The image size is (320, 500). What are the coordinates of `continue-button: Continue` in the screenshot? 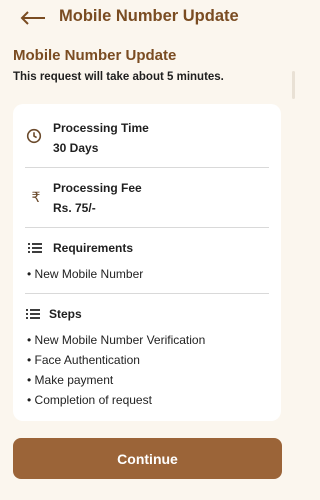 It's located at (147, 458).